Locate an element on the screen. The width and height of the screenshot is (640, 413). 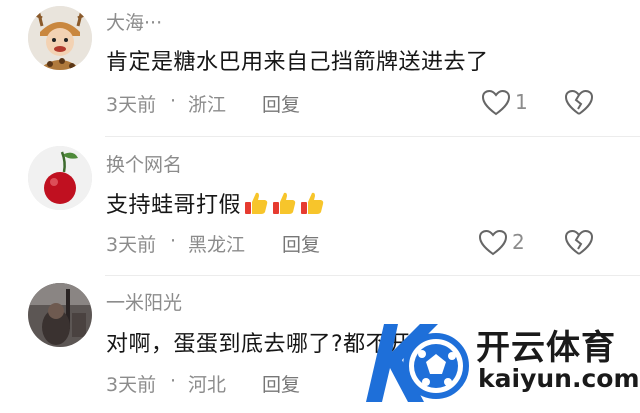
comment-meta: 3天前 · 浙江 回复 1 is located at coordinates (353, 103).